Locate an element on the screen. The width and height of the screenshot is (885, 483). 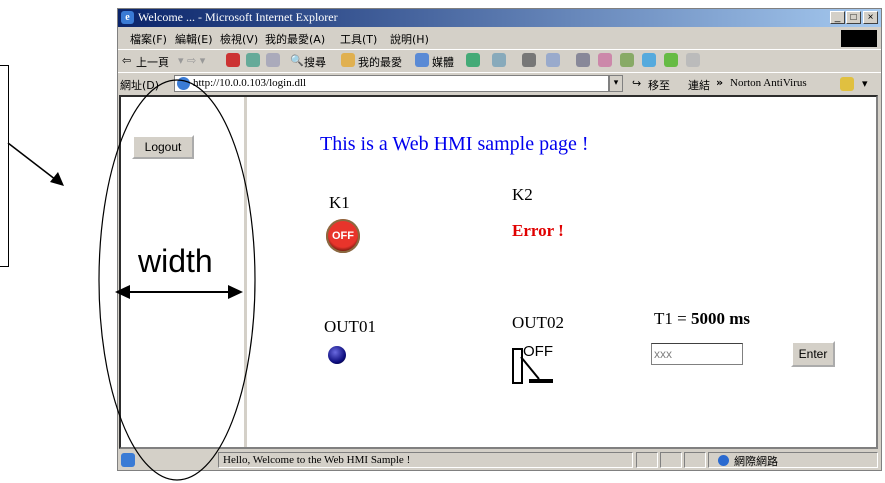
go-button: 移至 is located at coordinates (659, 85).